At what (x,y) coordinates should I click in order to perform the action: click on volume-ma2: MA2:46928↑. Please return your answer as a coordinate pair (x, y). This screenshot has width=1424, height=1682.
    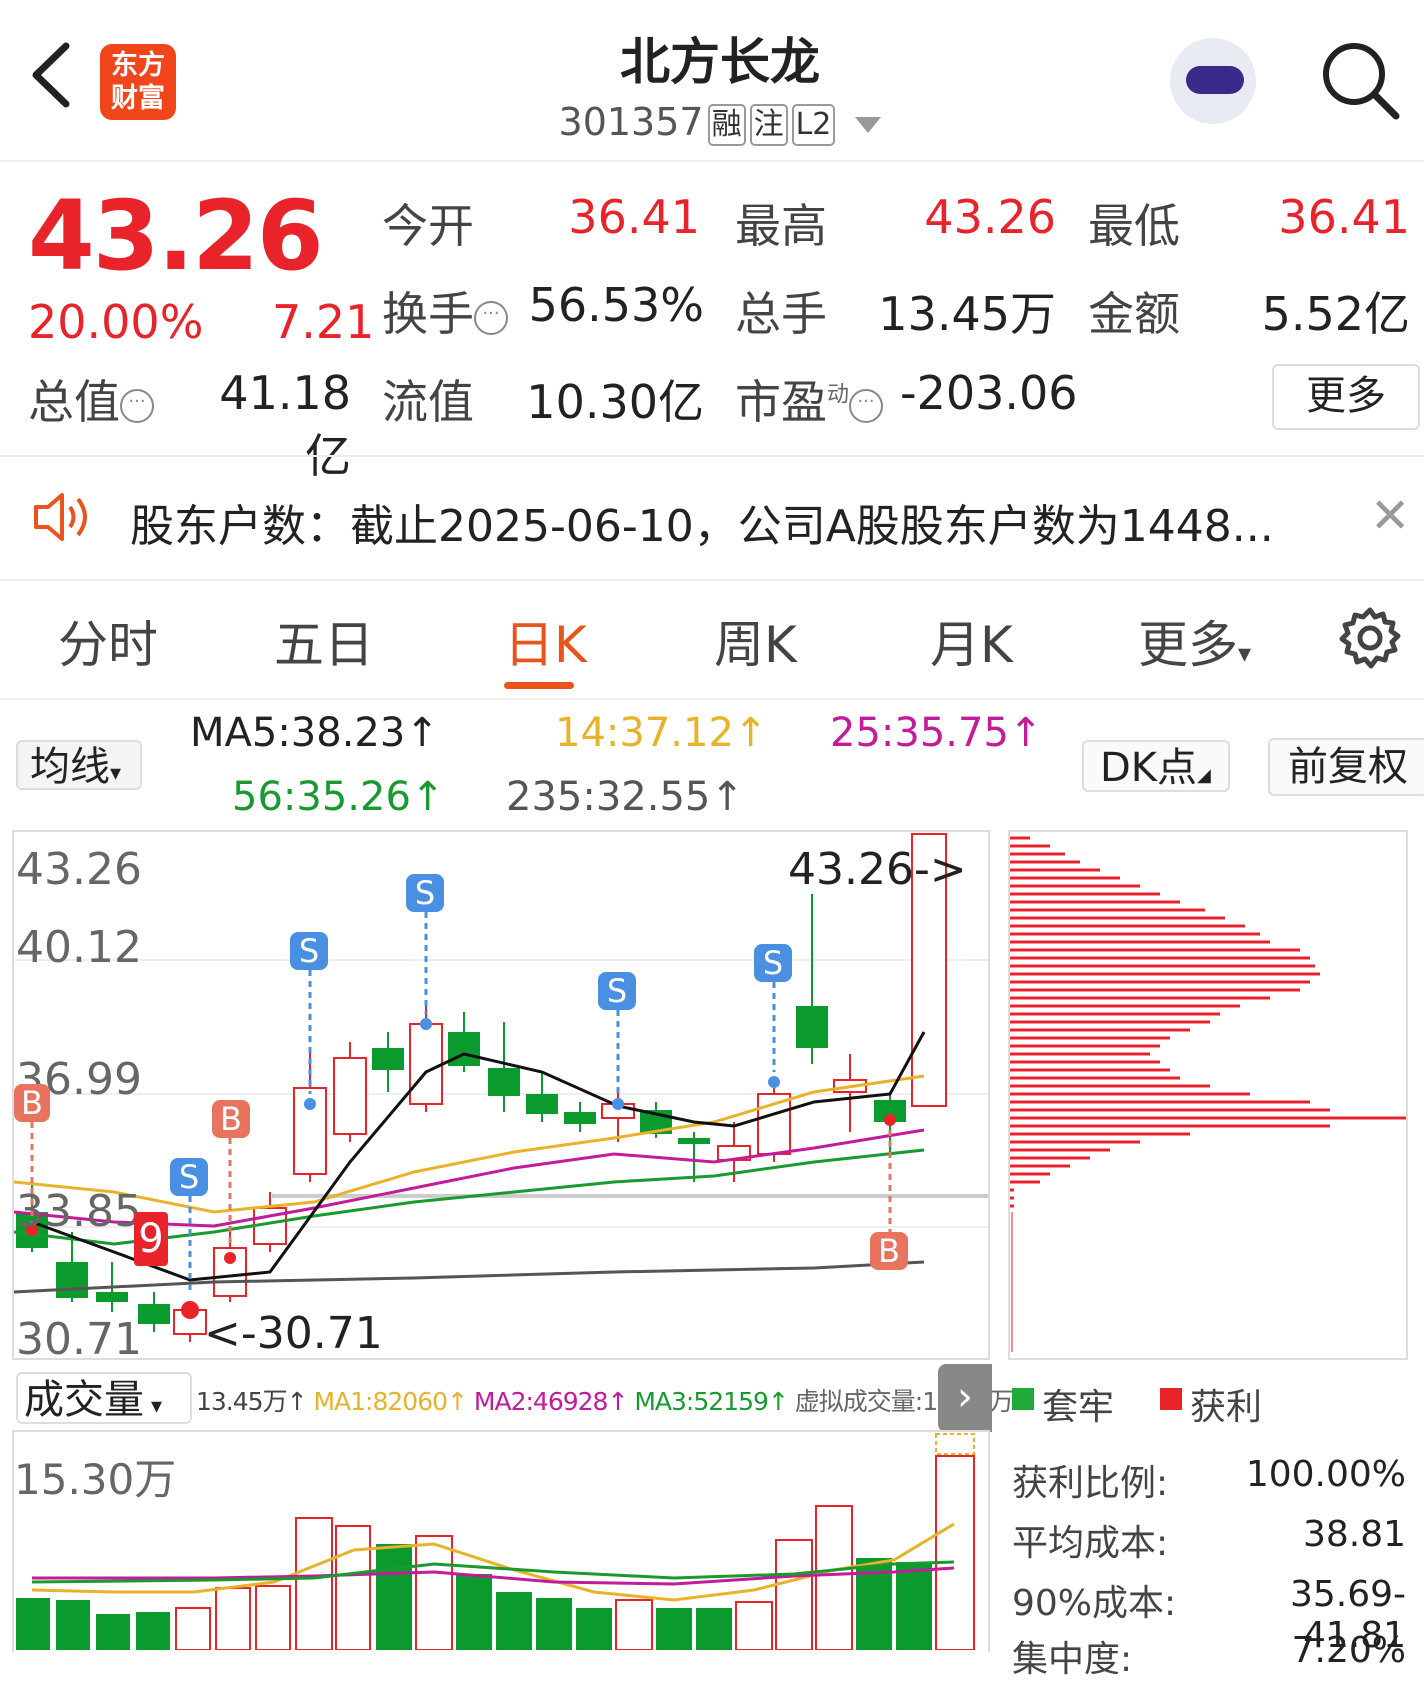
    Looking at the image, I should click on (550, 1401).